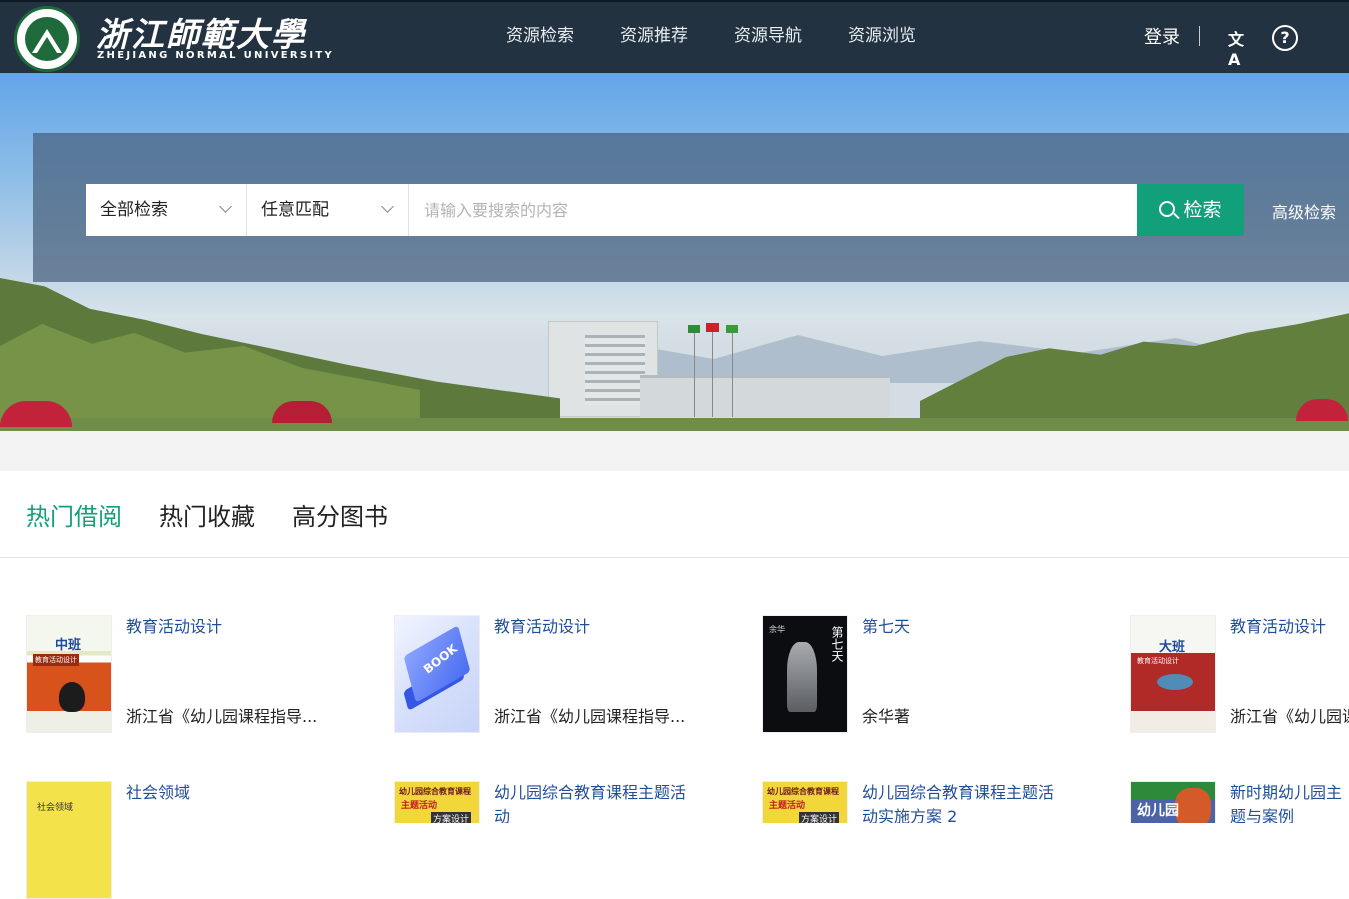 The height and width of the screenshot is (899, 1349). What do you see at coordinates (1199, 36) in the screenshot?
I see `header-divider` at bounding box center [1199, 36].